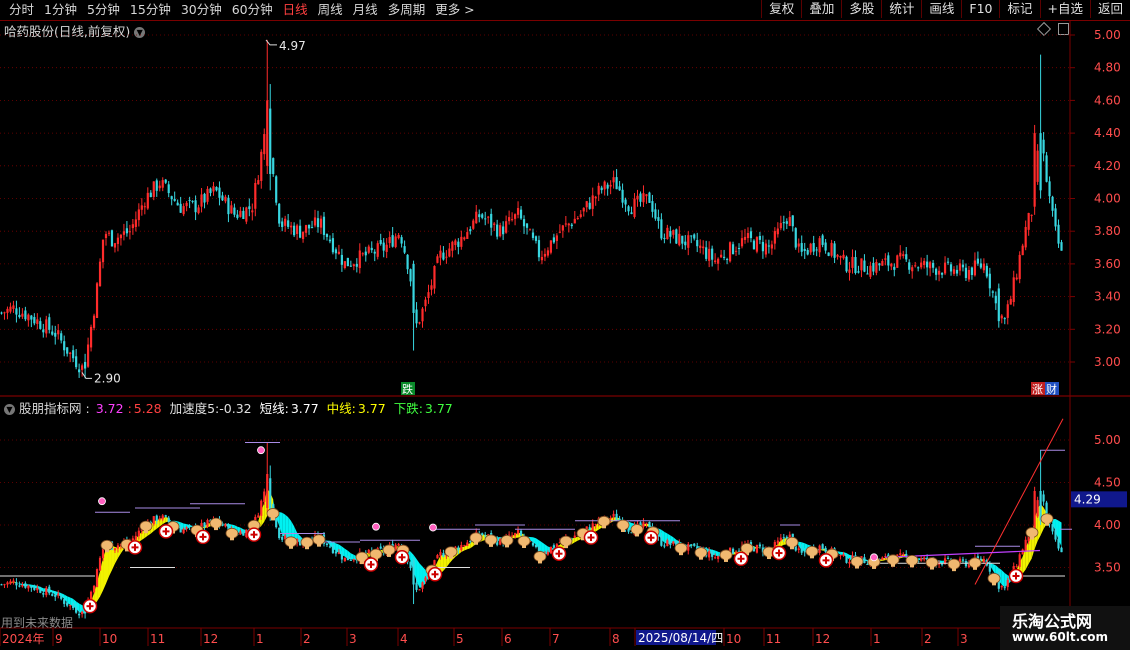  What do you see at coordinates (1065, 628) in the screenshot?
I see `watermark: 乐淘公式网 www.60lt.com` at bounding box center [1065, 628].